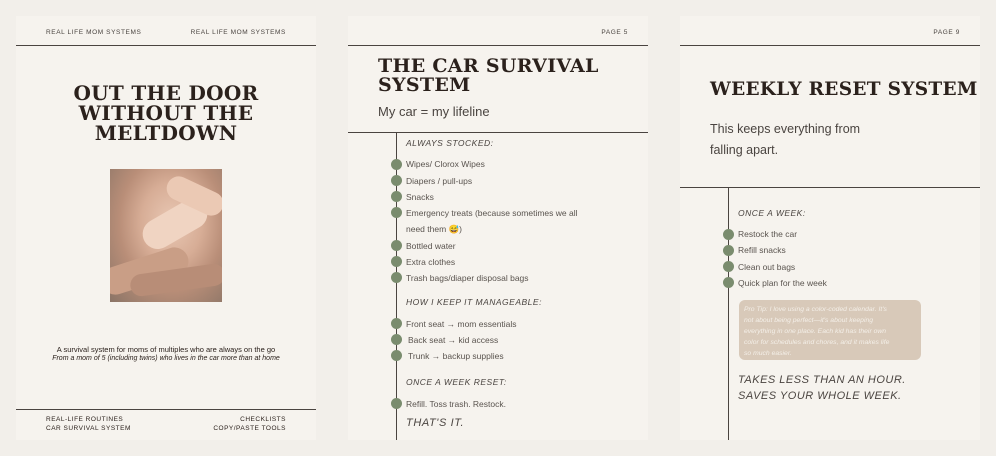 This screenshot has width=996, height=456. What do you see at coordinates (467, 278) in the screenshot?
I see `list-item: Trash bags/diaper disposal bags` at bounding box center [467, 278].